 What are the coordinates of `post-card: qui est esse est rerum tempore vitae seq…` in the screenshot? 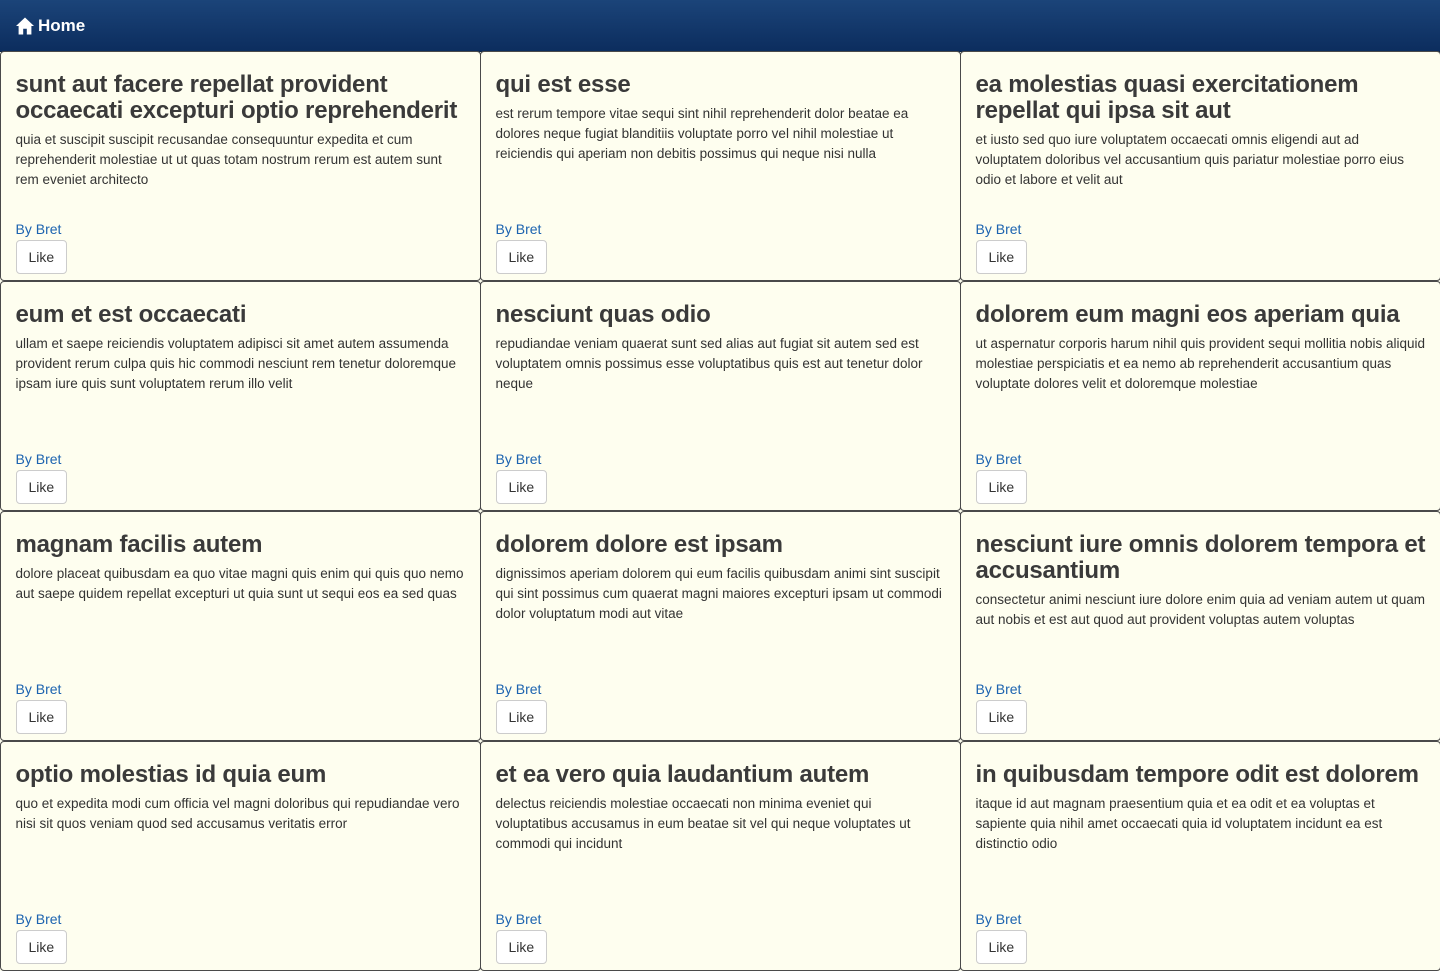 It's located at (720, 166).